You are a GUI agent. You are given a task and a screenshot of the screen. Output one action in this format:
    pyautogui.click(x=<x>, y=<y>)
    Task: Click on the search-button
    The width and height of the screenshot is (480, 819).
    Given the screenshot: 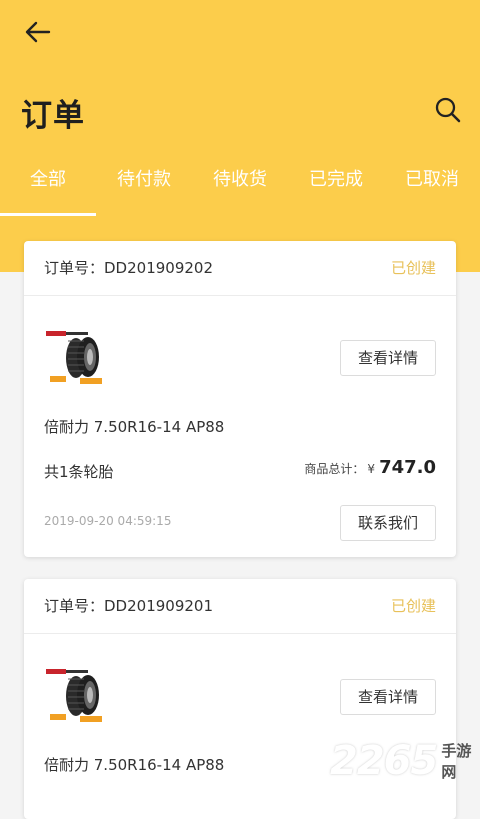 What is the action you would take?
    pyautogui.click(x=448, y=110)
    